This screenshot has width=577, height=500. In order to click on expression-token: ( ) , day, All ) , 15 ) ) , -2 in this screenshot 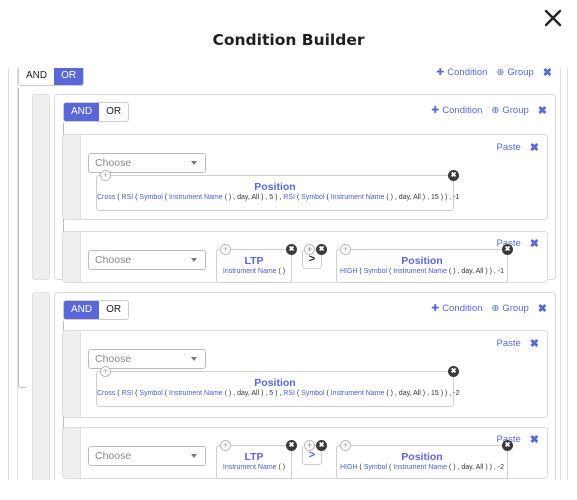, I will do `click(422, 393)`.